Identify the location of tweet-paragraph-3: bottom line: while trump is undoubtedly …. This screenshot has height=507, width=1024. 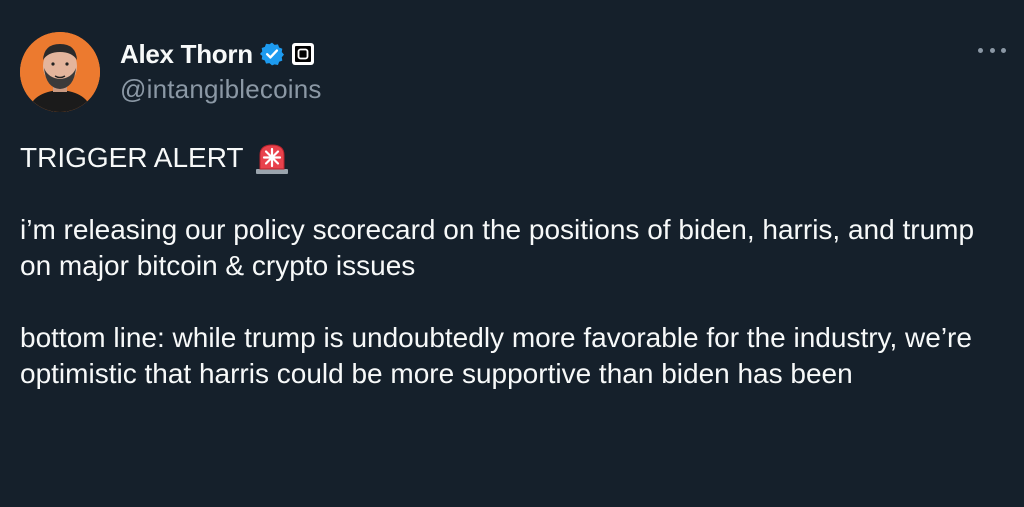
(496, 355).